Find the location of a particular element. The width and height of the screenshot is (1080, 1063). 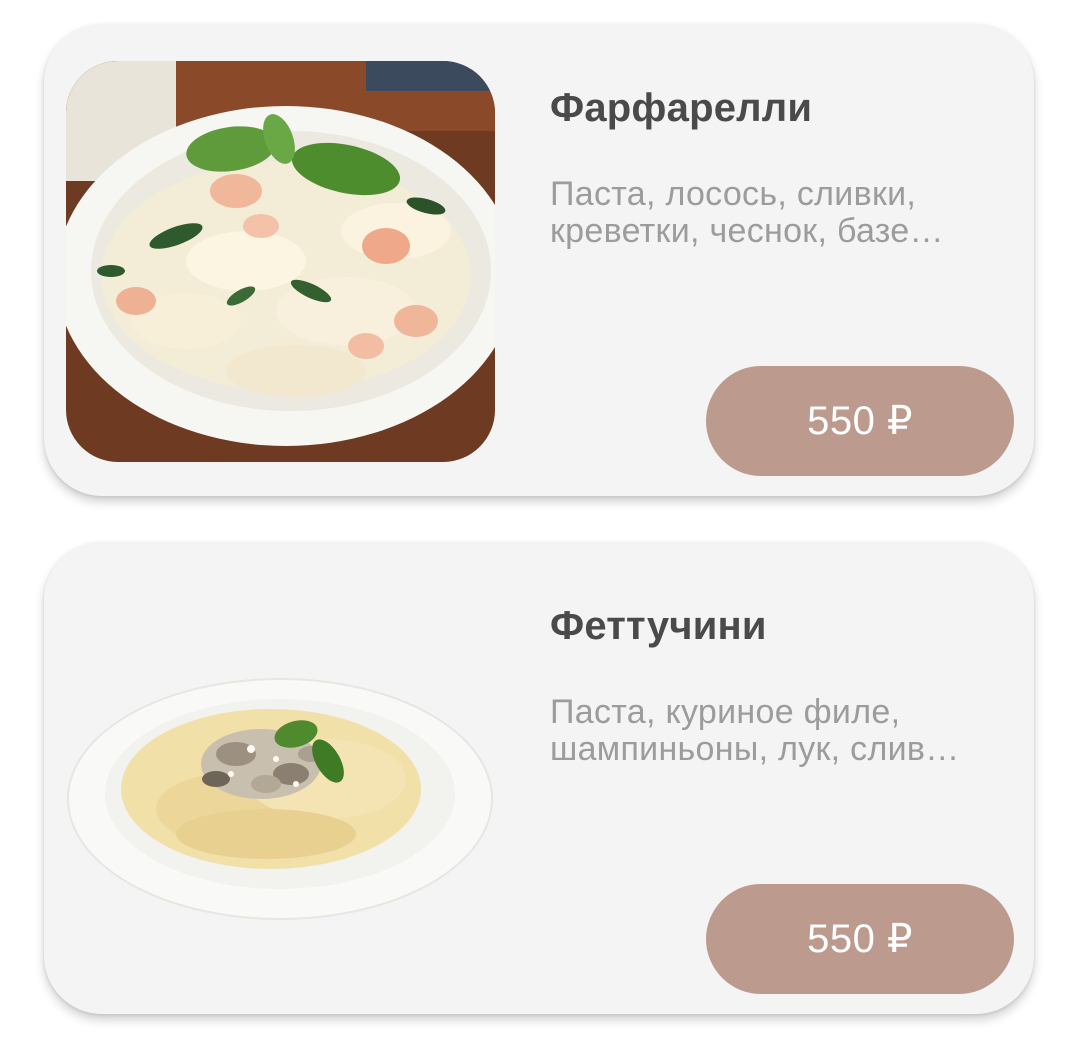

farfalle-photo-icon is located at coordinates (280, 261).